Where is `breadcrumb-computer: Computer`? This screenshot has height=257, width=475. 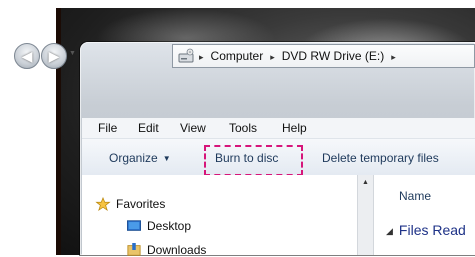
breadcrumb-computer: Computer is located at coordinates (237, 56).